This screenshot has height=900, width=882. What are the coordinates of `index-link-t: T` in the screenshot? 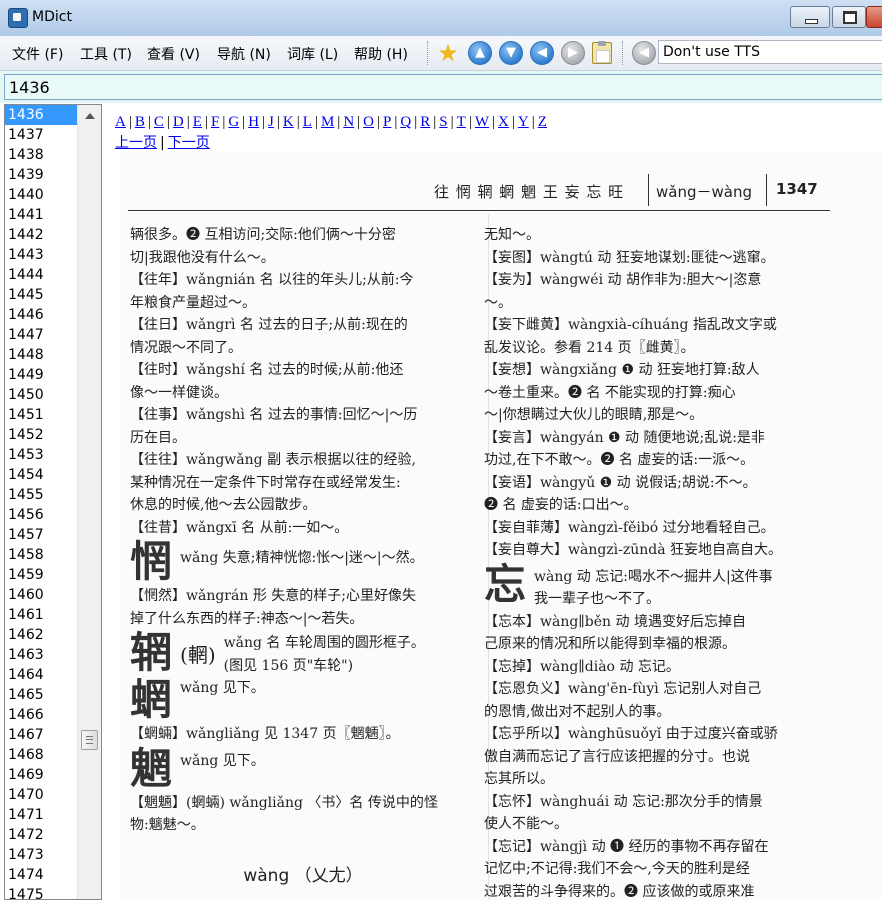 It's located at (461, 122).